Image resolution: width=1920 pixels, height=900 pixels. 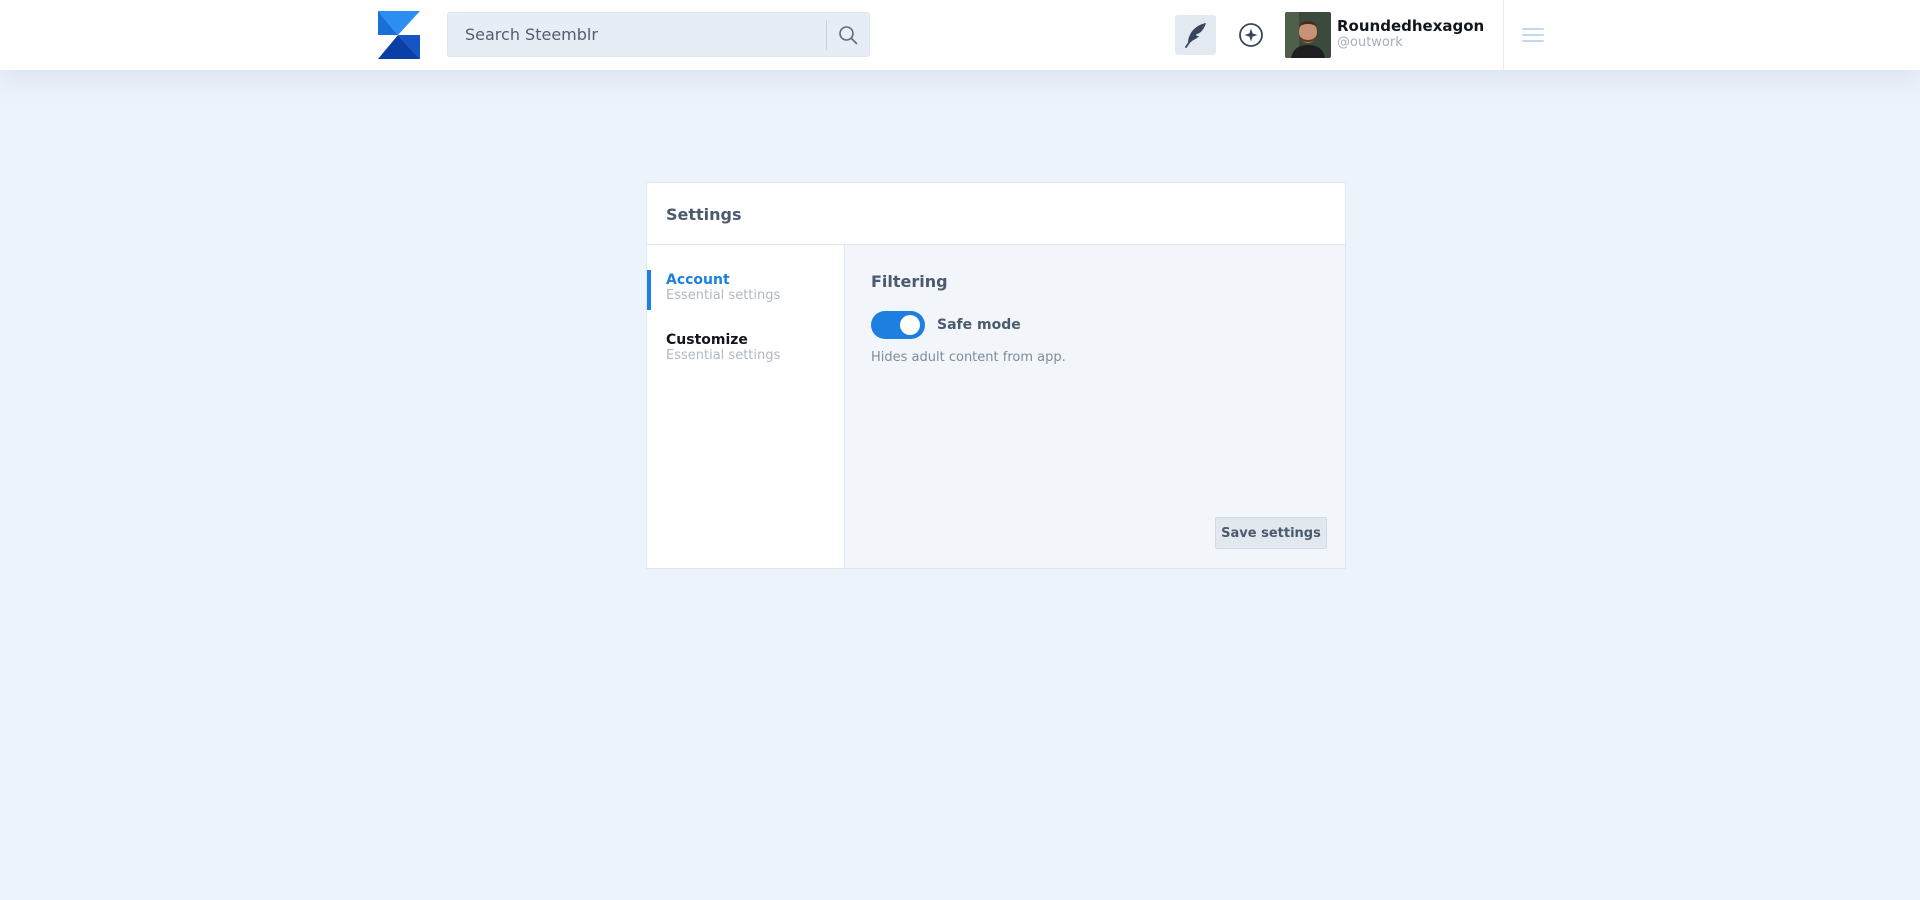 I want to click on user-handle: @outwork, so click(x=1370, y=42).